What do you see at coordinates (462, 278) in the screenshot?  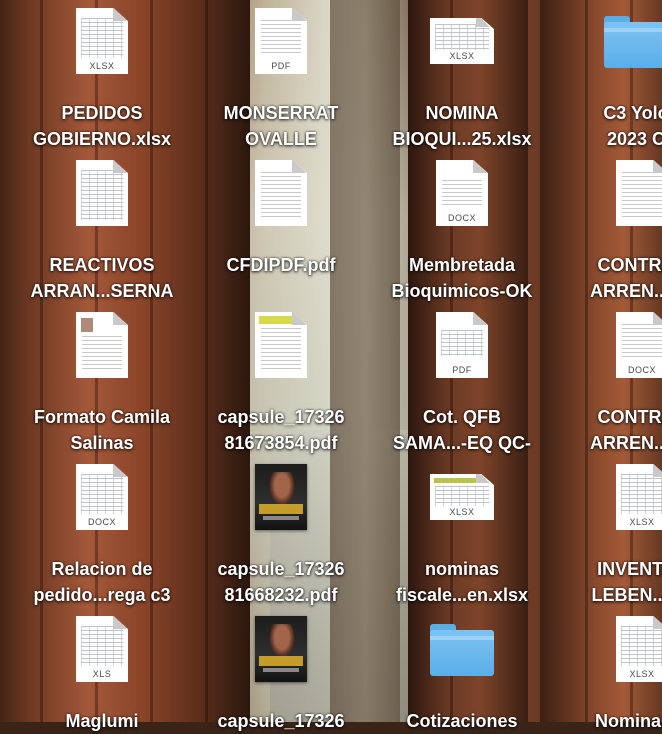 I see `file-name-label: Membretada Bioquimicos-OK` at bounding box center [462, 278].